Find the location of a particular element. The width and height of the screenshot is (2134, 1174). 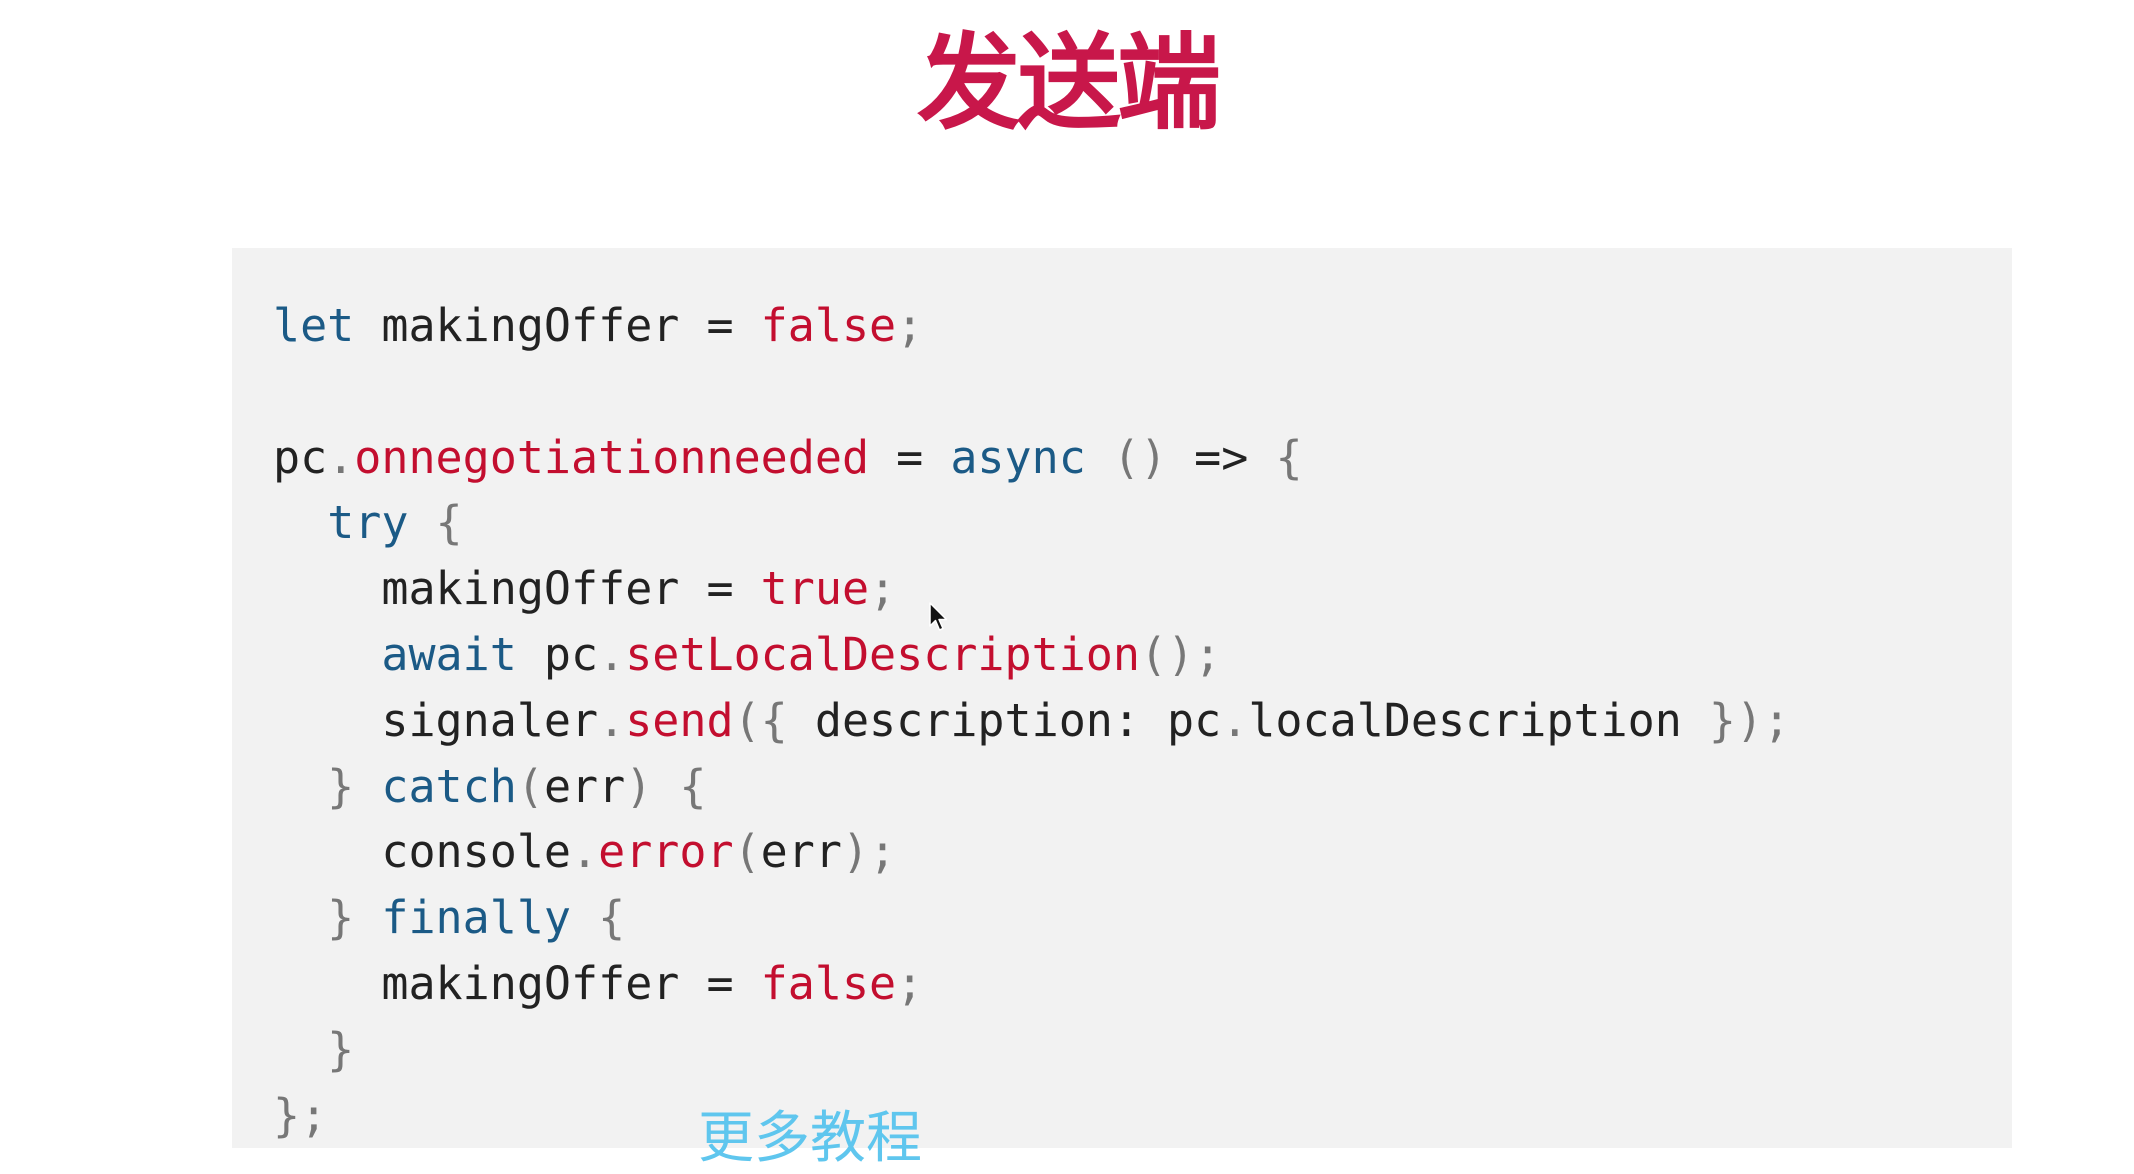

code-token: send is located at coordinates (679, 720).